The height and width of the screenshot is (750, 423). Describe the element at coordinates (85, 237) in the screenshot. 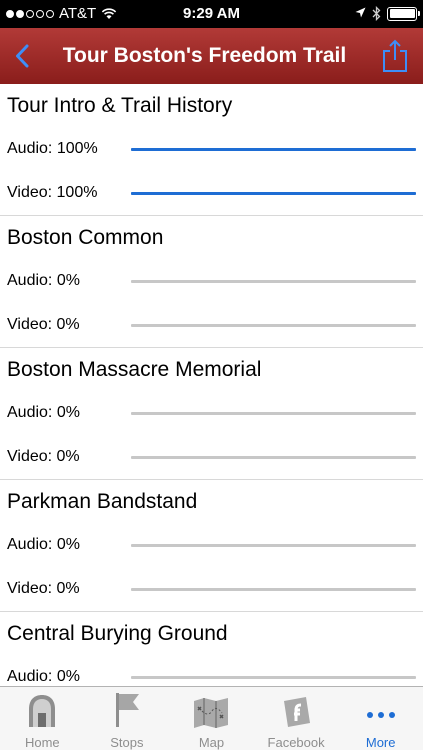

I see `stop-title: Boston Common` at that location.